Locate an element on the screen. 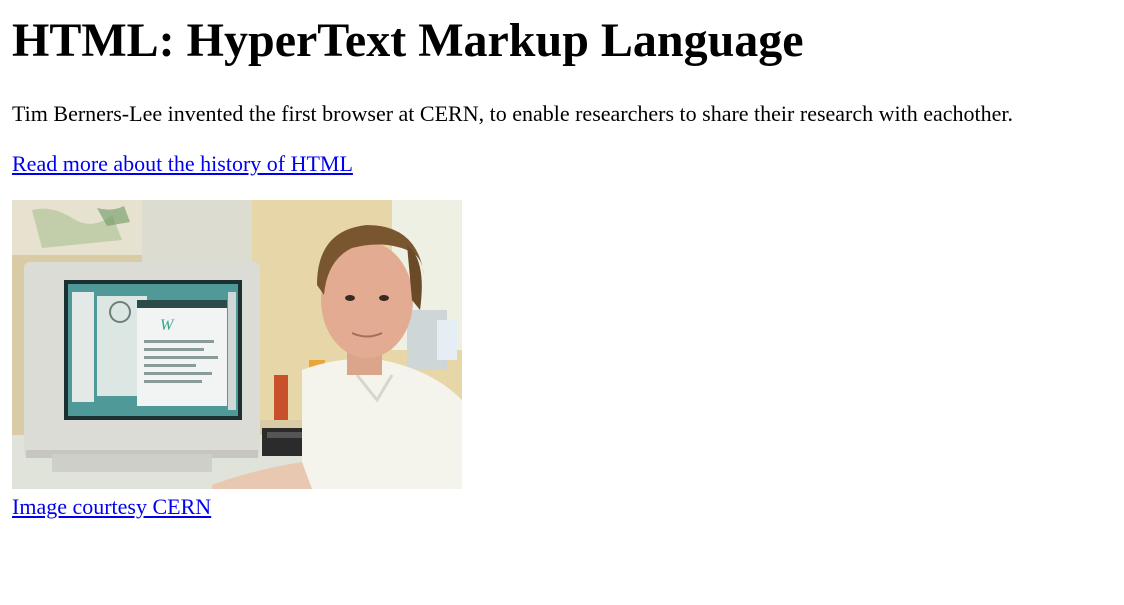 This screenshot has width=1124, height=605. history-paragraph: Read more about the history of HTML is located at coordinates (562, 164).